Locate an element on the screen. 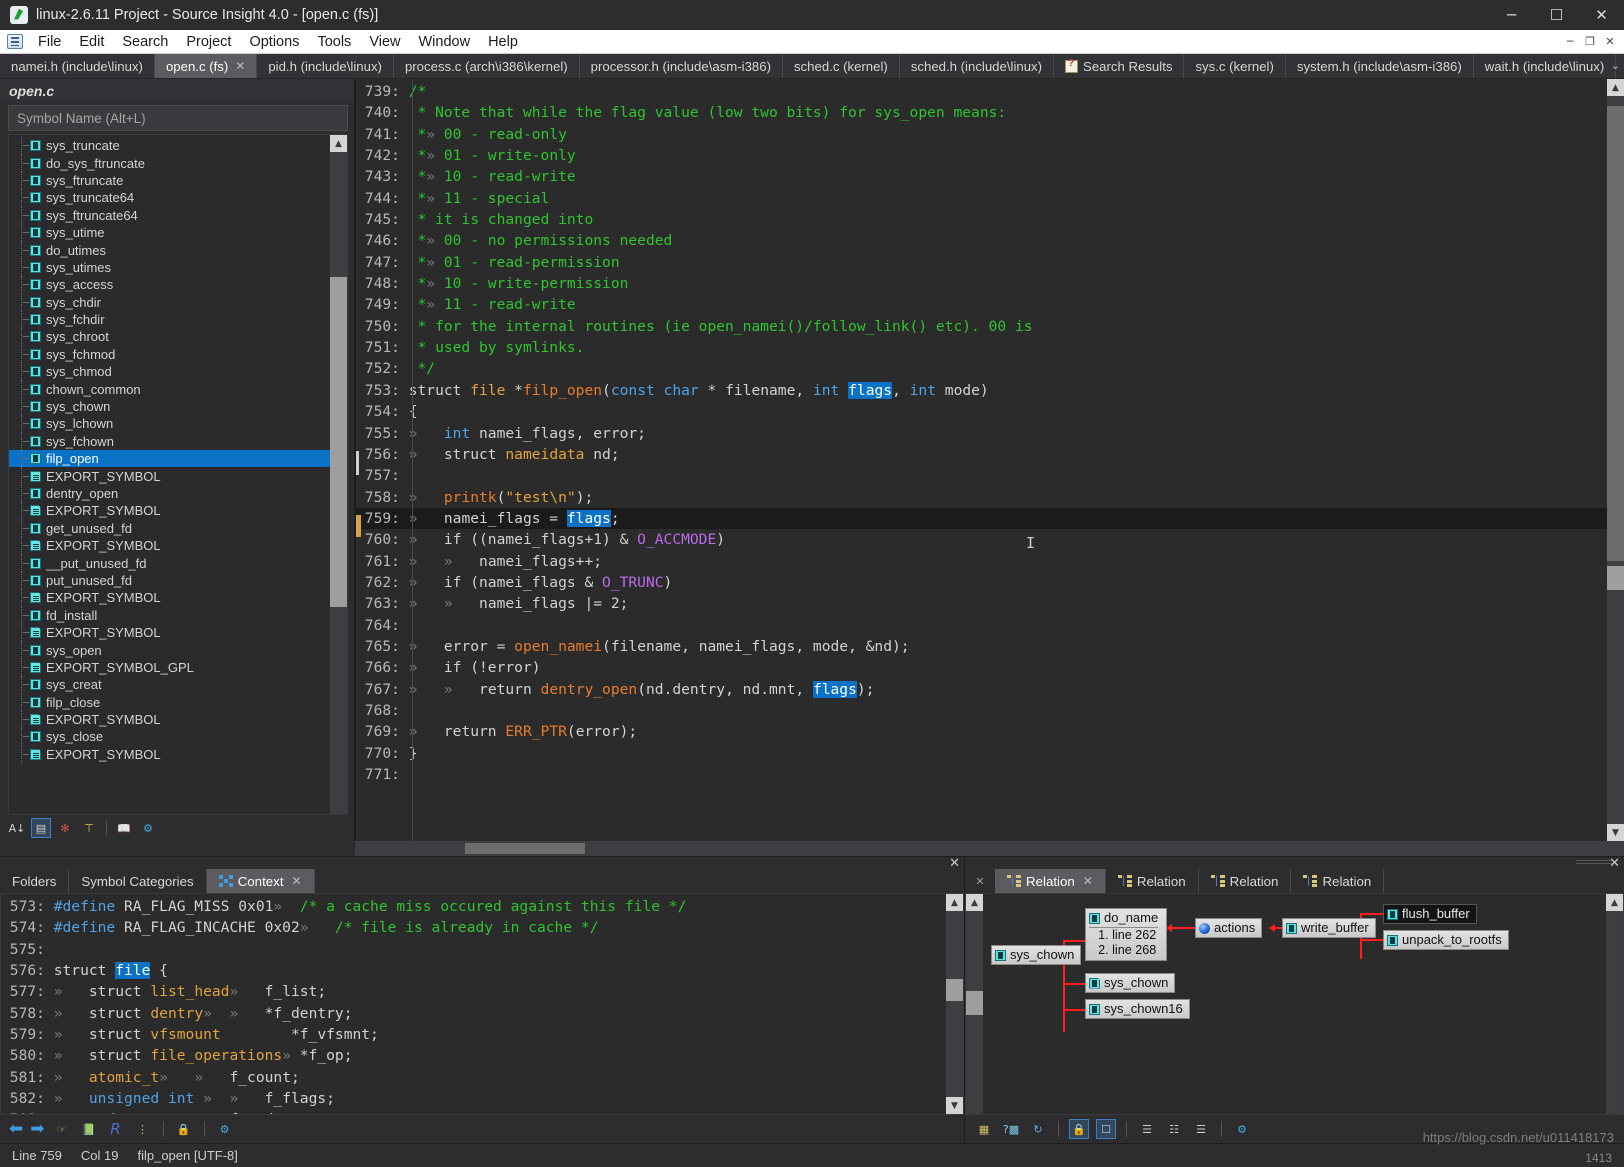 The width and height of the screenshot is (1624, 1167). document-tab-2: pid.h (include\linux) is located at coordinates (325, 66).